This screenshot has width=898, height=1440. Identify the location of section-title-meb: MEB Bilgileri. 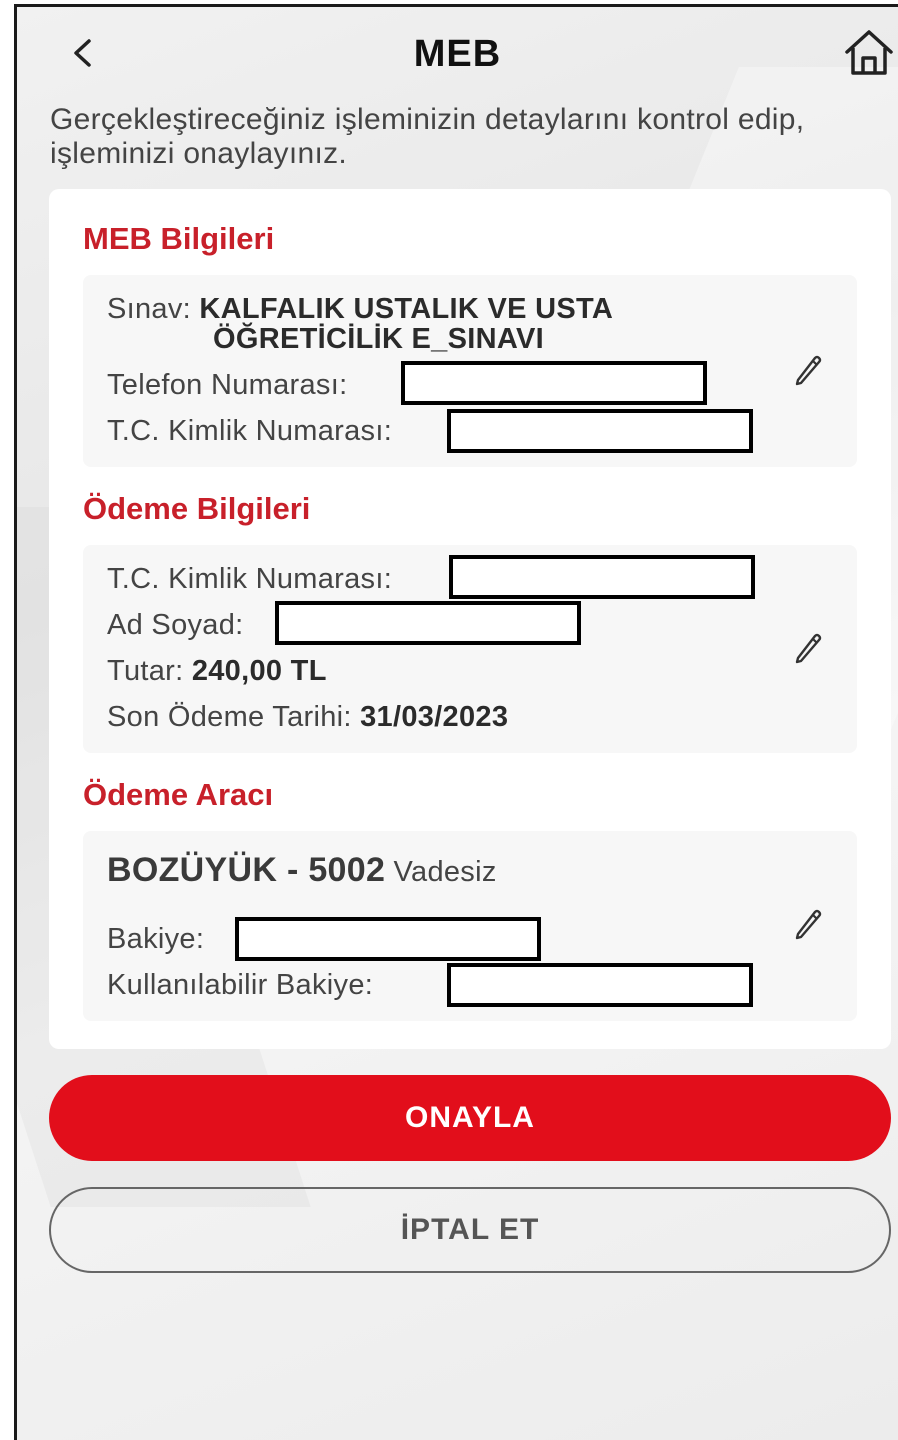
(179, 238).